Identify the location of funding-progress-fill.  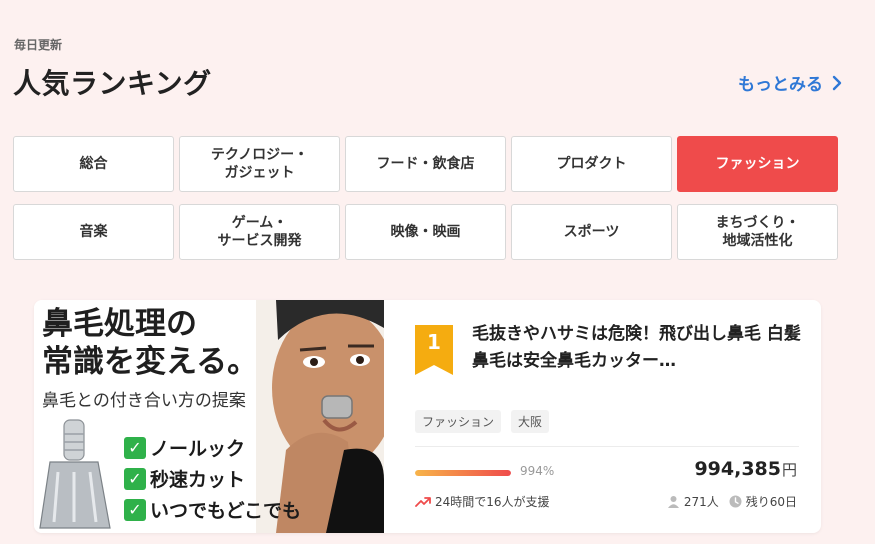
(463, 473).